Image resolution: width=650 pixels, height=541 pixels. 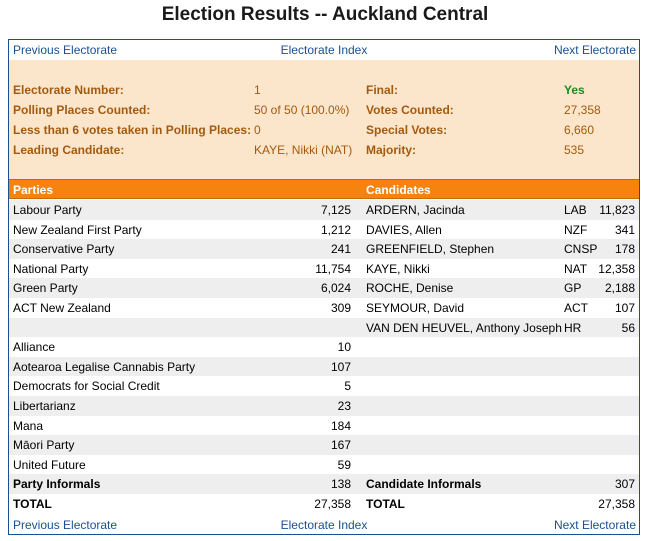 I want to click on special-votes-label: Special Votes:, so click(x=407, y=130).